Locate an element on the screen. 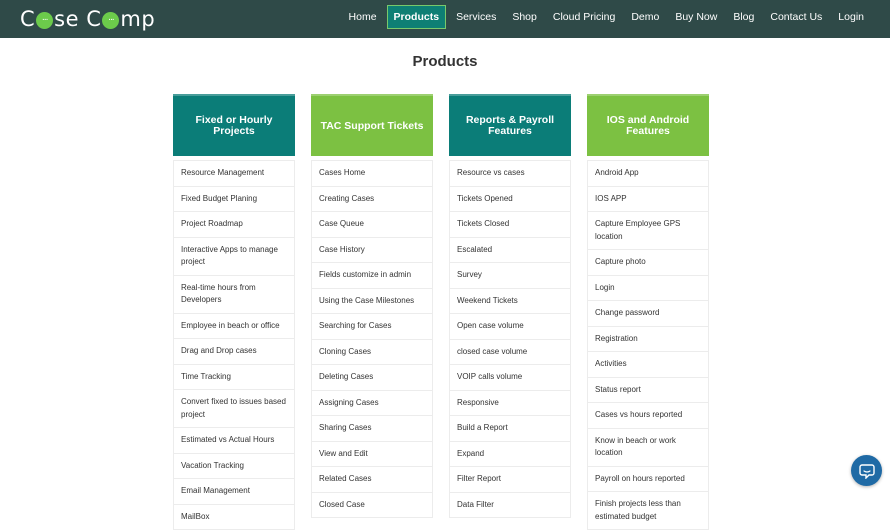 Image resolution: width=890 pixels, height=530 pixels. nav-item-login: Login is located at coordinates (851, 17).